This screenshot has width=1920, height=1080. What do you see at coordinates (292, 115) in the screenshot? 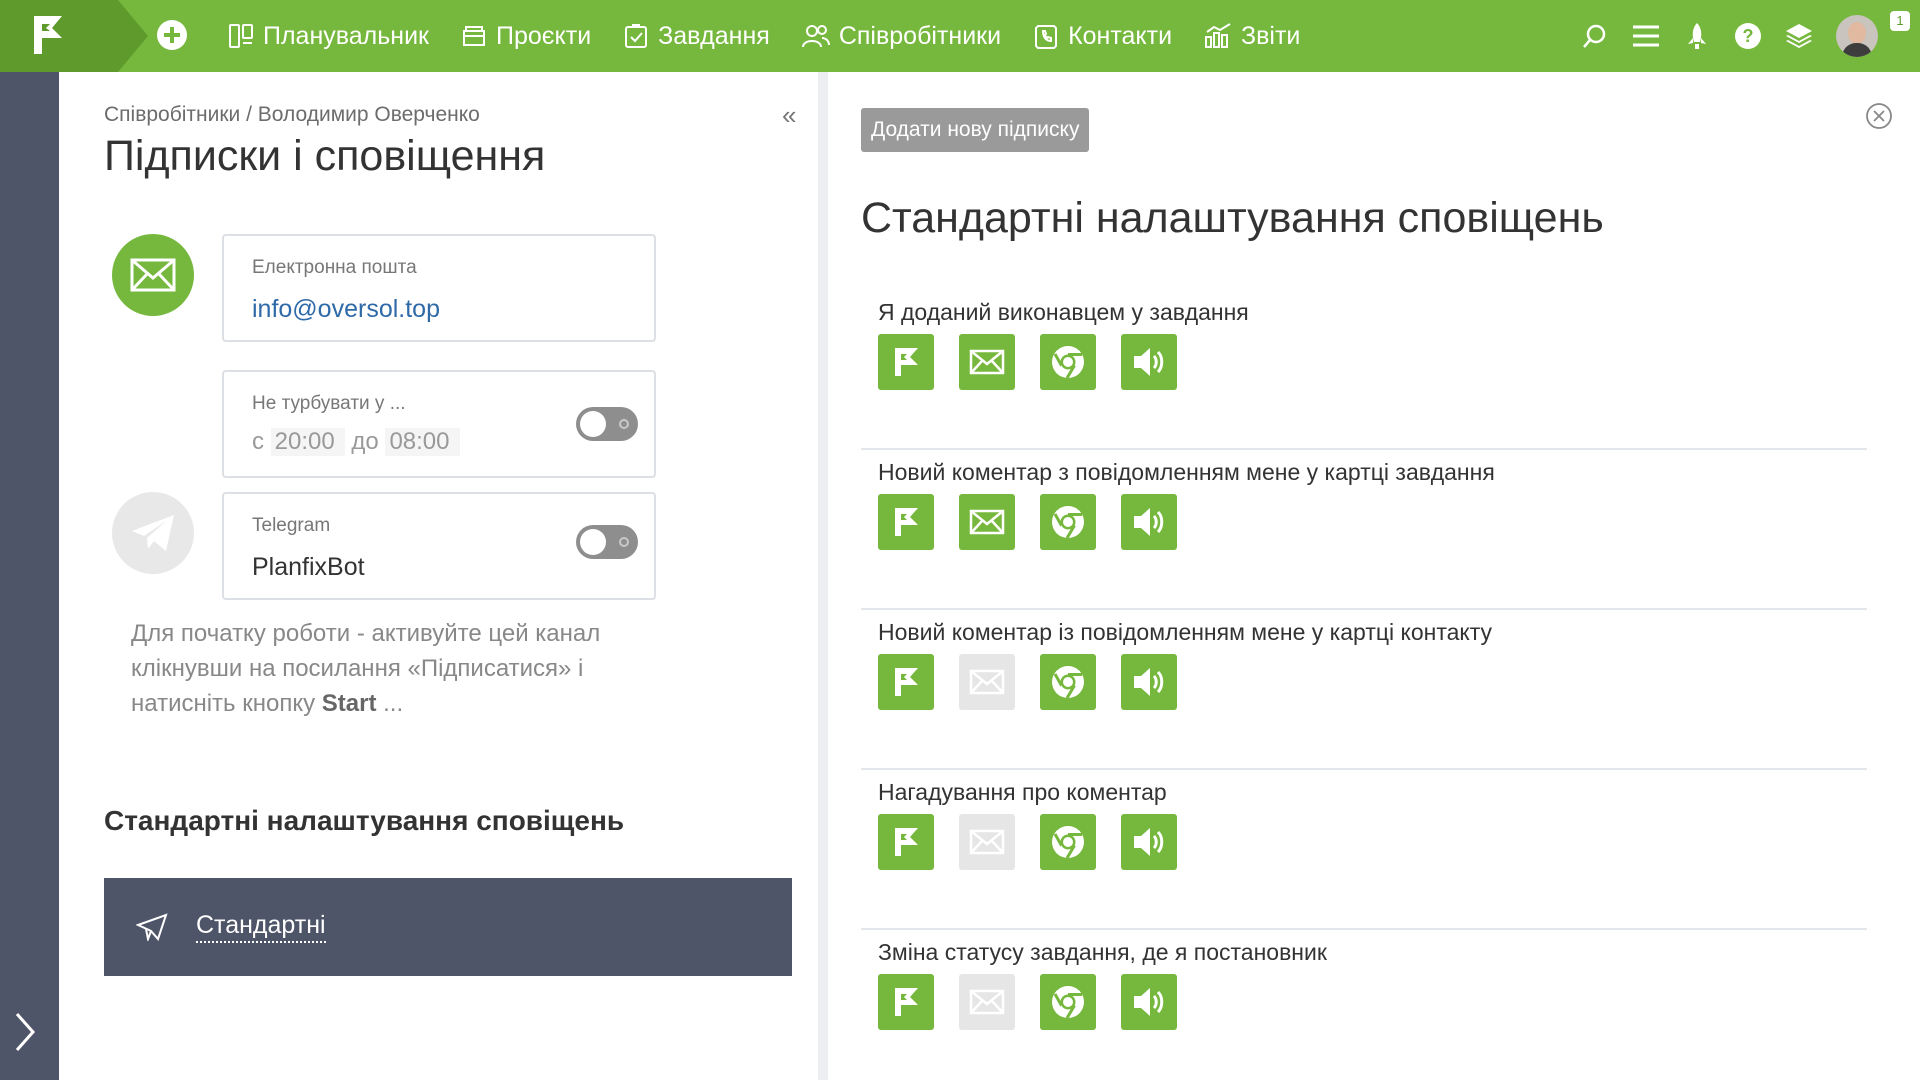
I see `breadcrumb: Співробітники / Володимир Оверченко` at bounding box center [292, 115].